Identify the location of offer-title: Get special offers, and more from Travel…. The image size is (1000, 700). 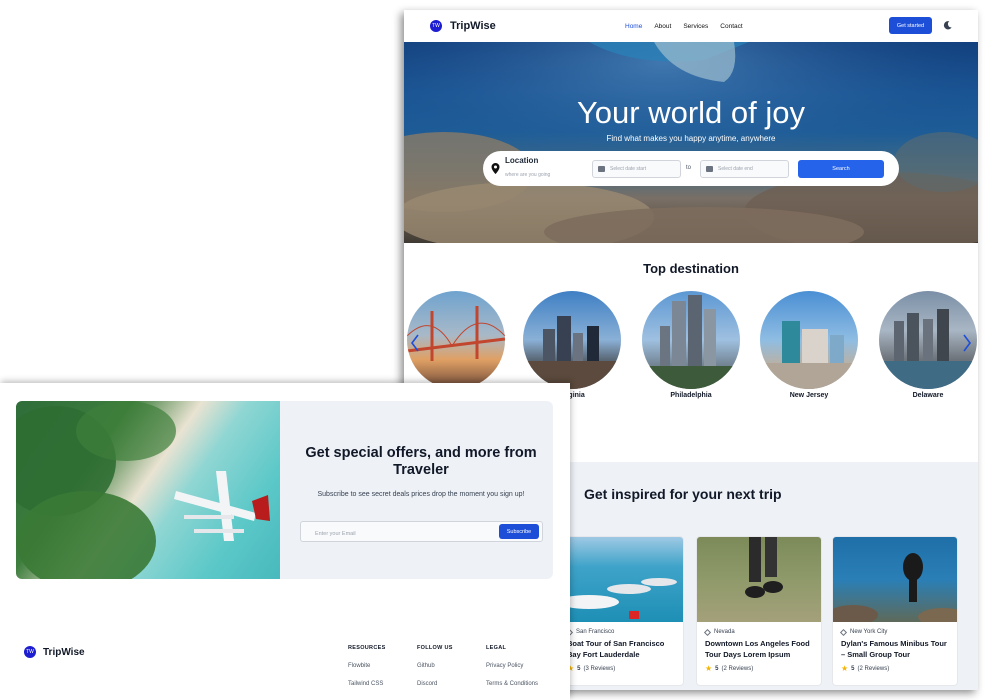
(421, 462).